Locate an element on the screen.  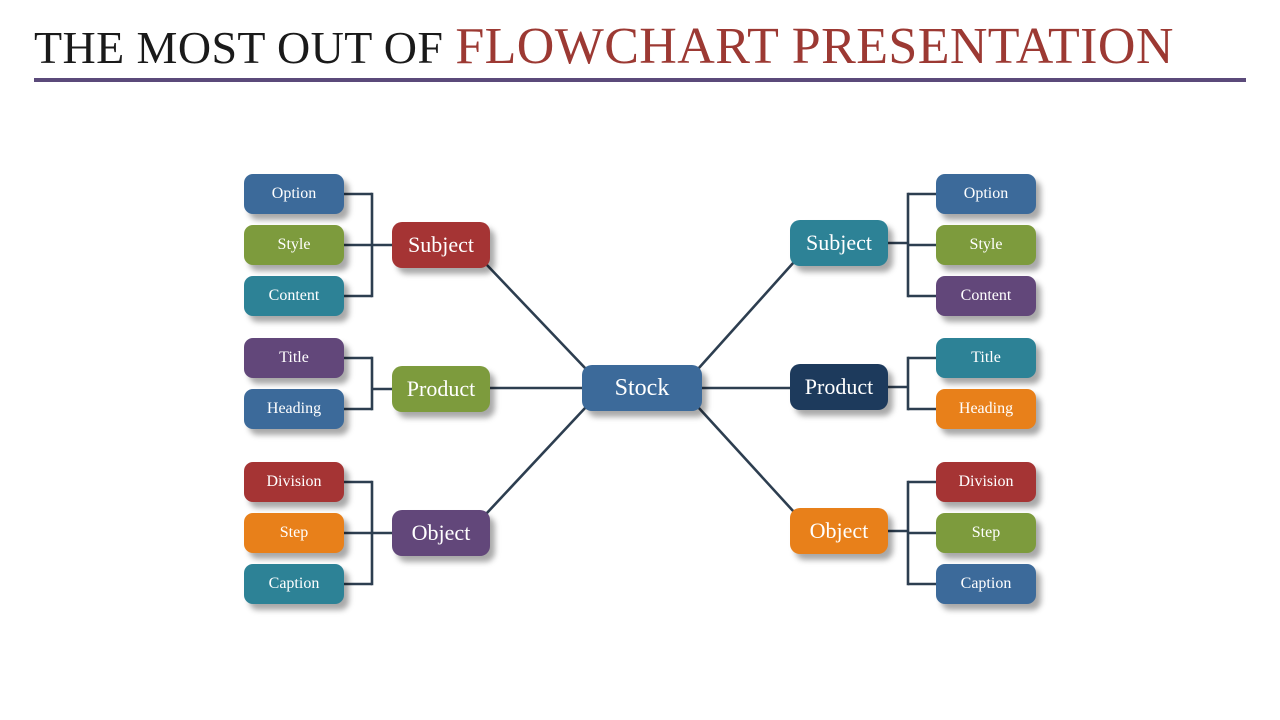
node-leaf-left-subject-style: Style is located at coordinates (294, 245).